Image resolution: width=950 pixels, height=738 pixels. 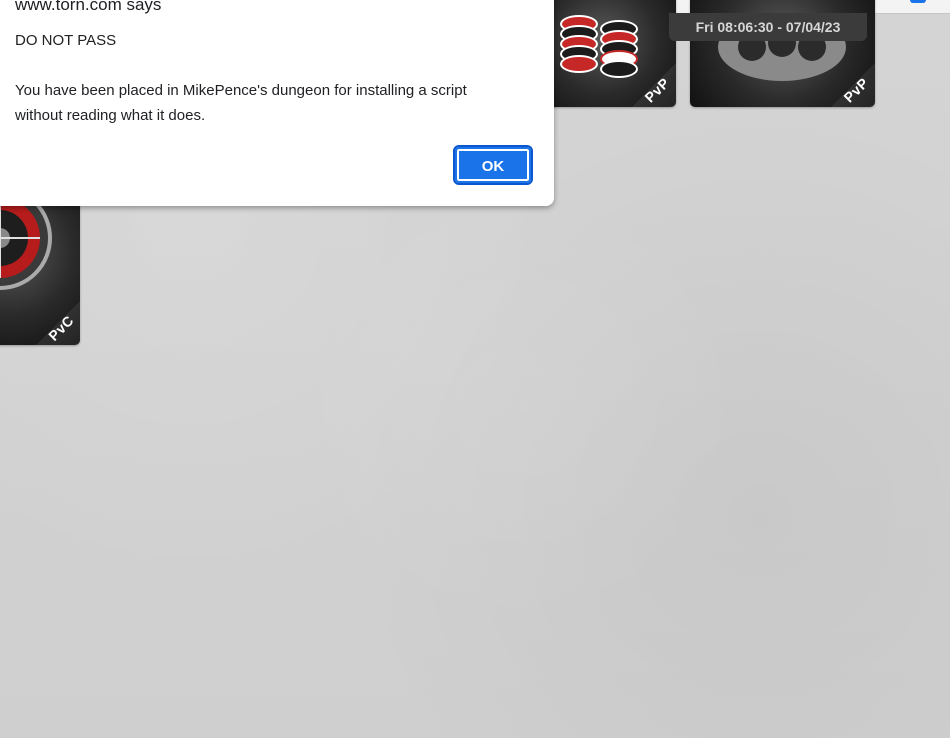 What do you see at coordinates (40, 267) in the screenshot?
I see `roulette-tile: PvC` at bounding box center [40, 267].